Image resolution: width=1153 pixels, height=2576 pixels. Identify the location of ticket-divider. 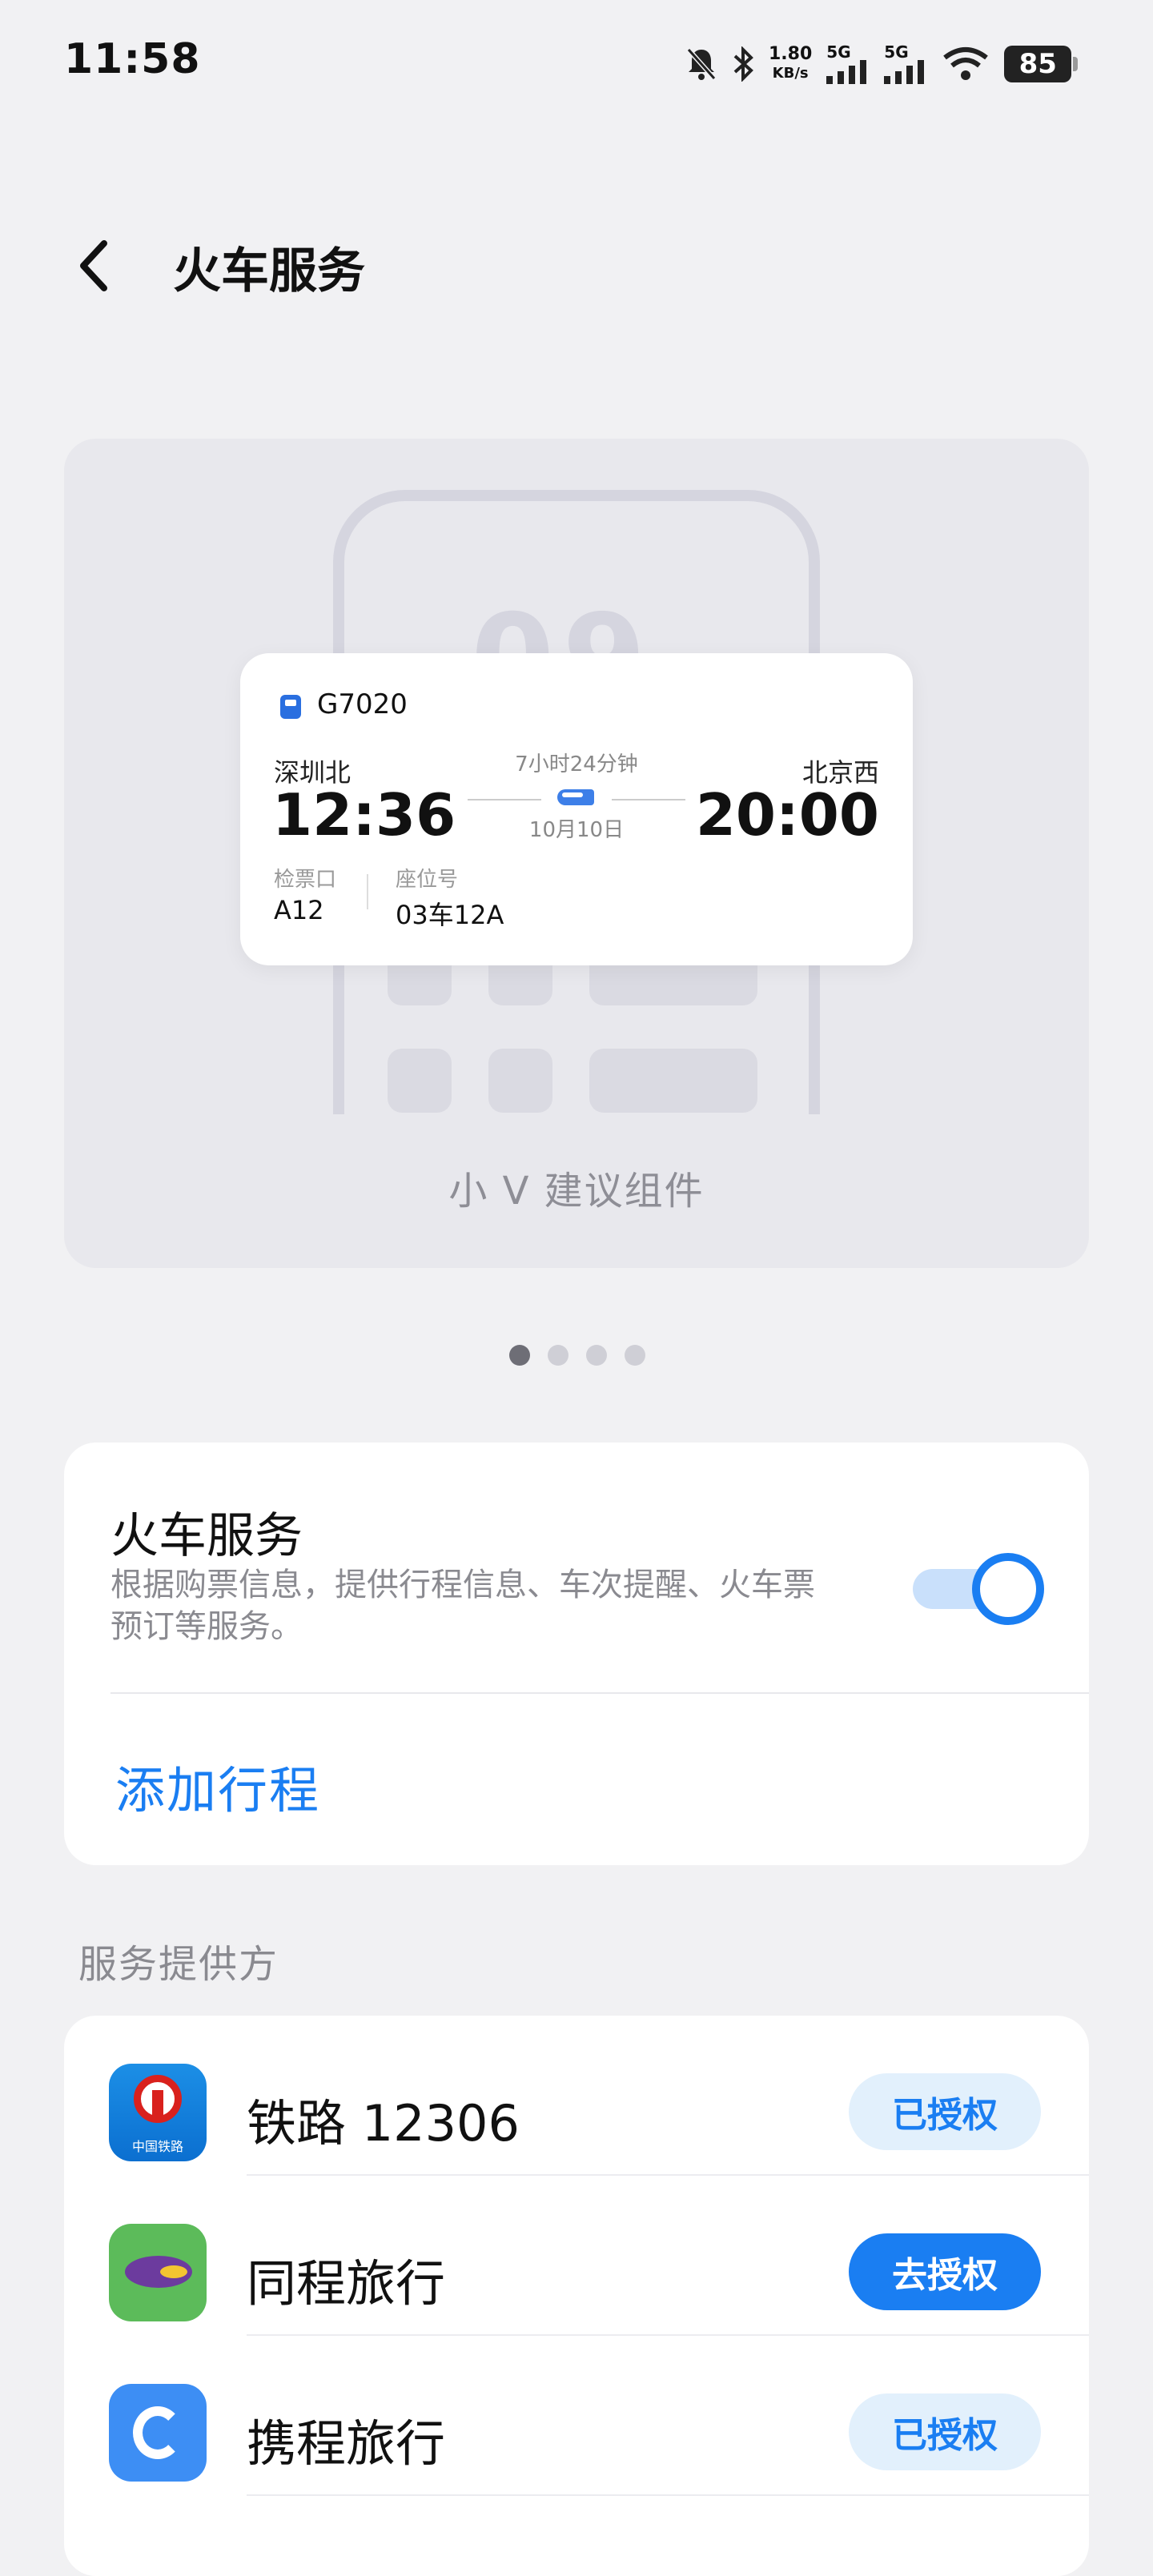
(368, 892).